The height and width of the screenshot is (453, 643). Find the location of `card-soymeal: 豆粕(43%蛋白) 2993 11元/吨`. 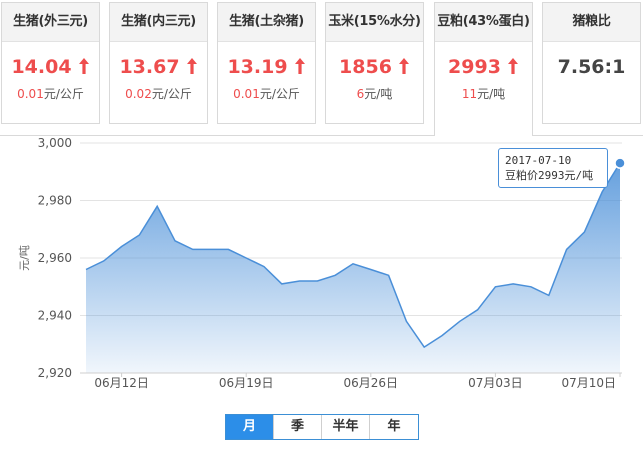

card-soymeal: 豆粕(43%蛋白) 2993 11元/吨 is located at coordinates (483, 69).